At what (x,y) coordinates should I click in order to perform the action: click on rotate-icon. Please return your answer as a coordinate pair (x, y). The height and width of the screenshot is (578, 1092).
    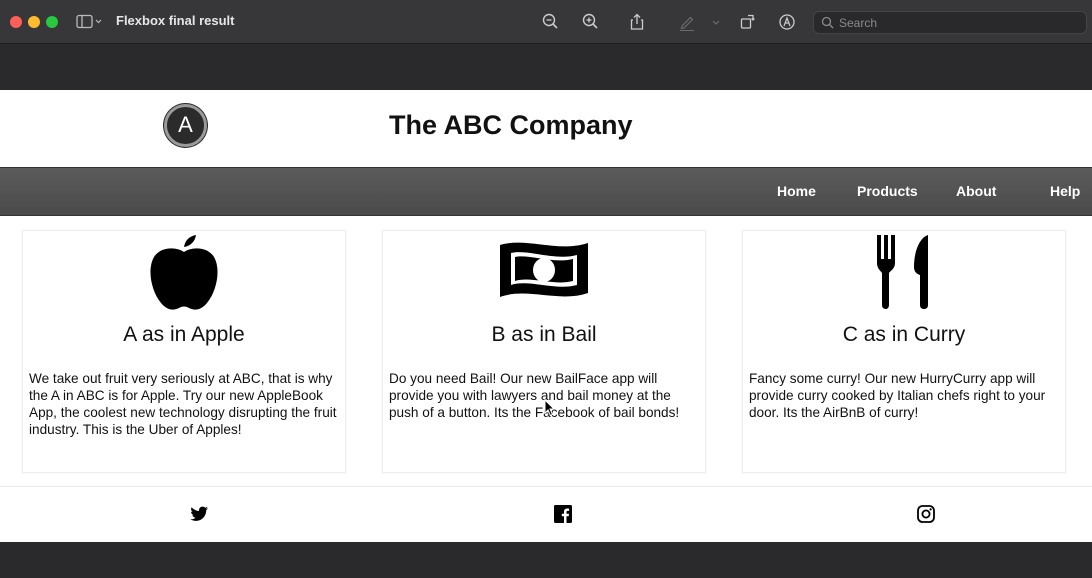
    Looking at the image, I should click on (747, 21).